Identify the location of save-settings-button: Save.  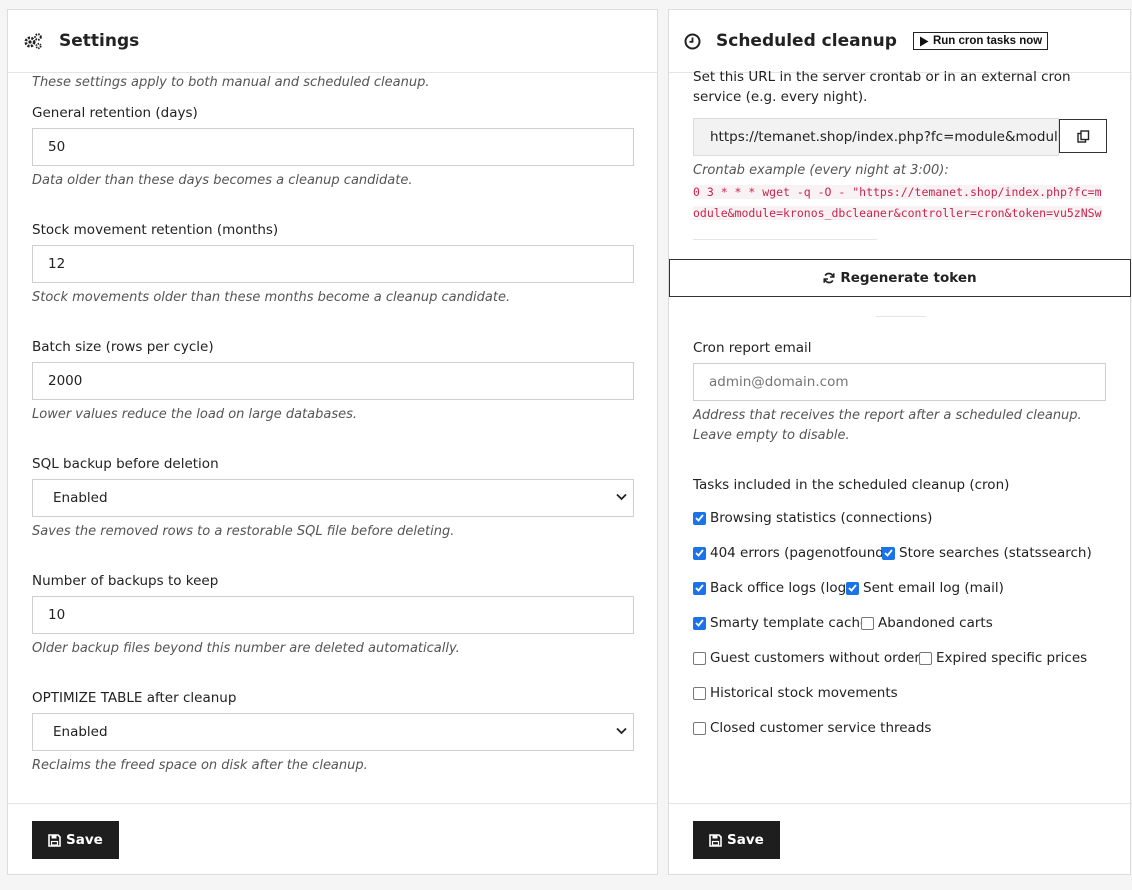
(75, 840).